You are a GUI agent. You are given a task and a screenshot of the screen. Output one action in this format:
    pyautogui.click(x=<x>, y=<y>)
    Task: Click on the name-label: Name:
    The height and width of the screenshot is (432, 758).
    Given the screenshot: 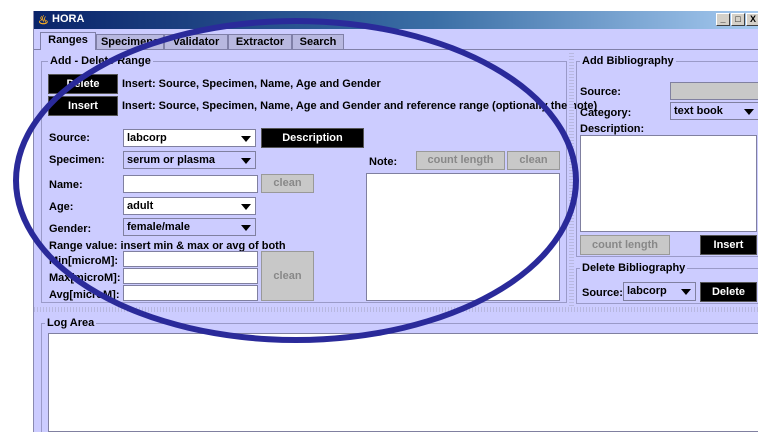 What is the action you would take?
    pyautogui.click(x=66, y=185)
    